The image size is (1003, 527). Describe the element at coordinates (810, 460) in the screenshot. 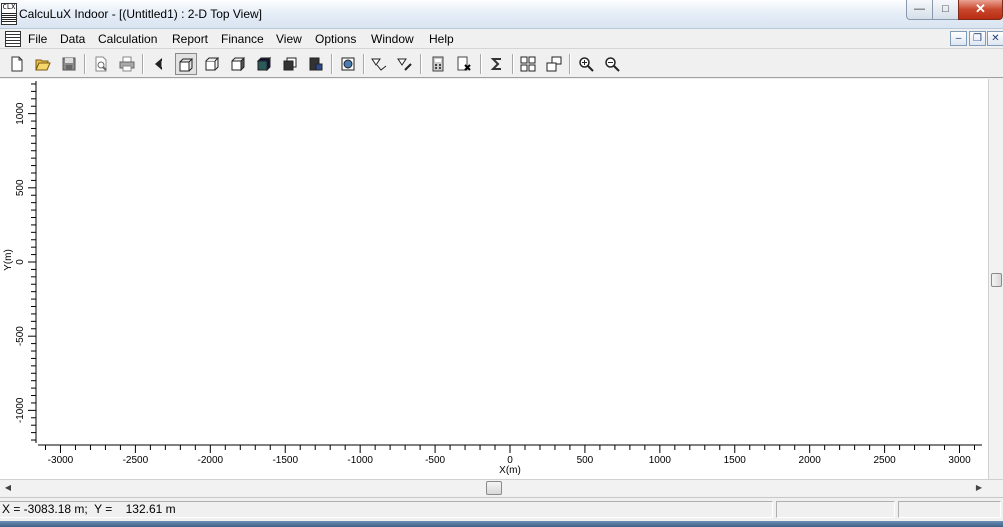

I see `x-tick-label: 2000` at that location.